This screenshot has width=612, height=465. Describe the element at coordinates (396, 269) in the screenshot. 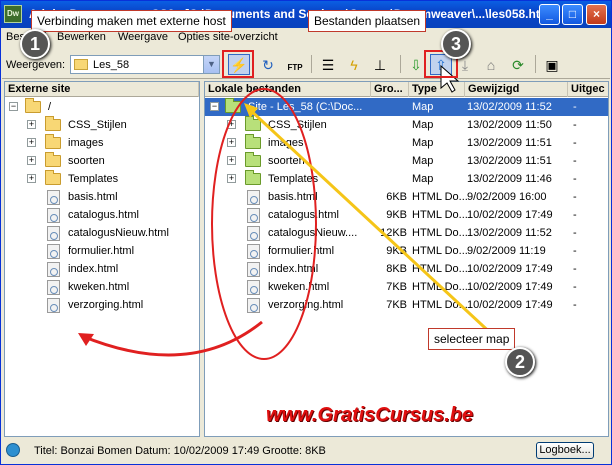

I see `file-size: 8KB` at that location.